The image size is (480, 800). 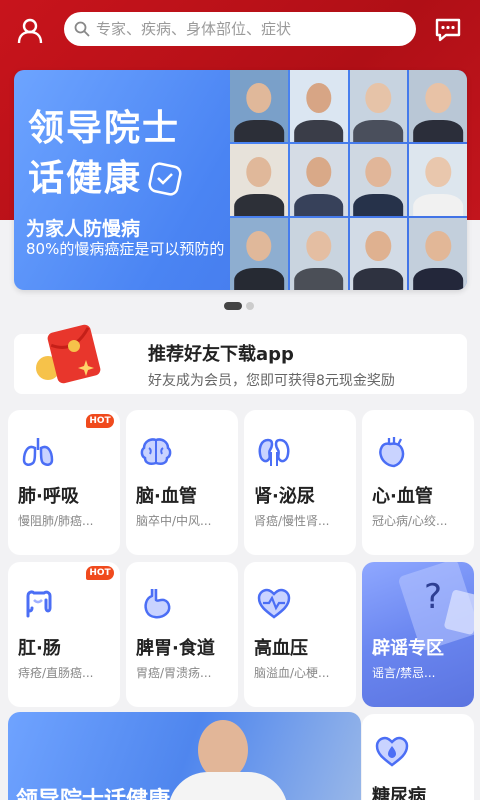 I want to click on kidney-icon, so click(x=274, y=452).